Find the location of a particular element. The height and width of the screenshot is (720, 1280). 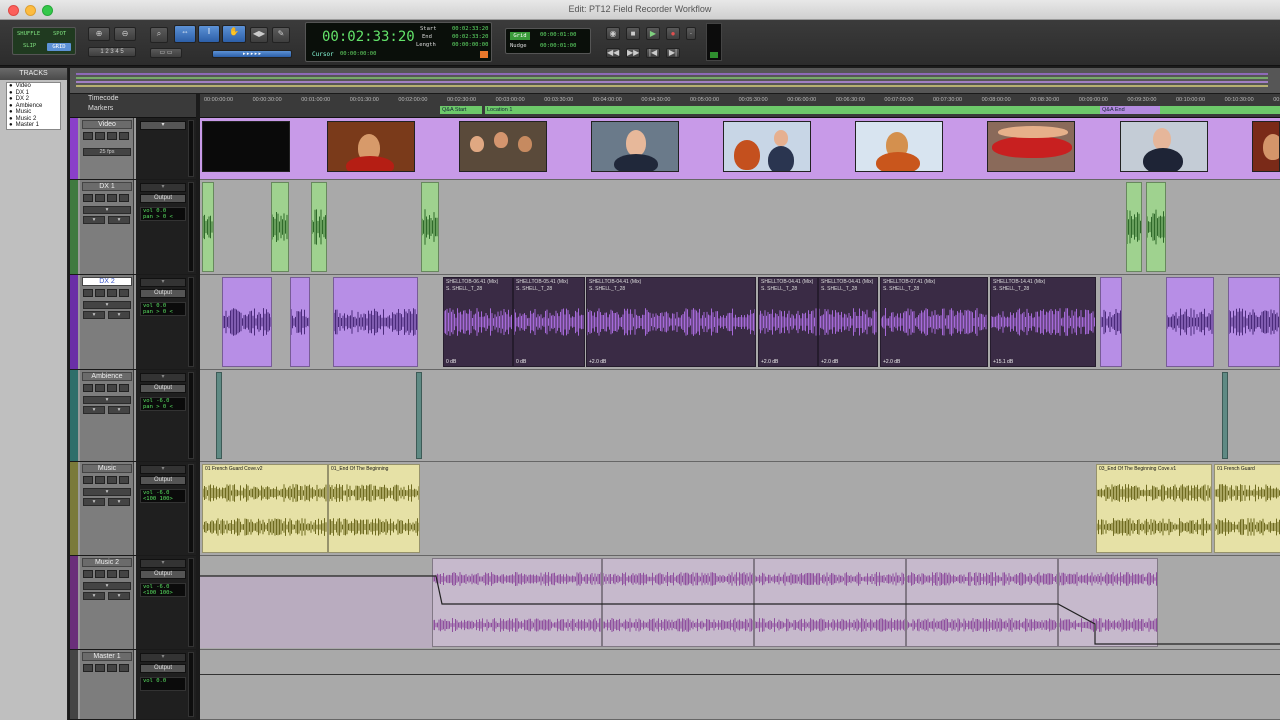

track-name: DX 2 is located at coordinates (107, 281).